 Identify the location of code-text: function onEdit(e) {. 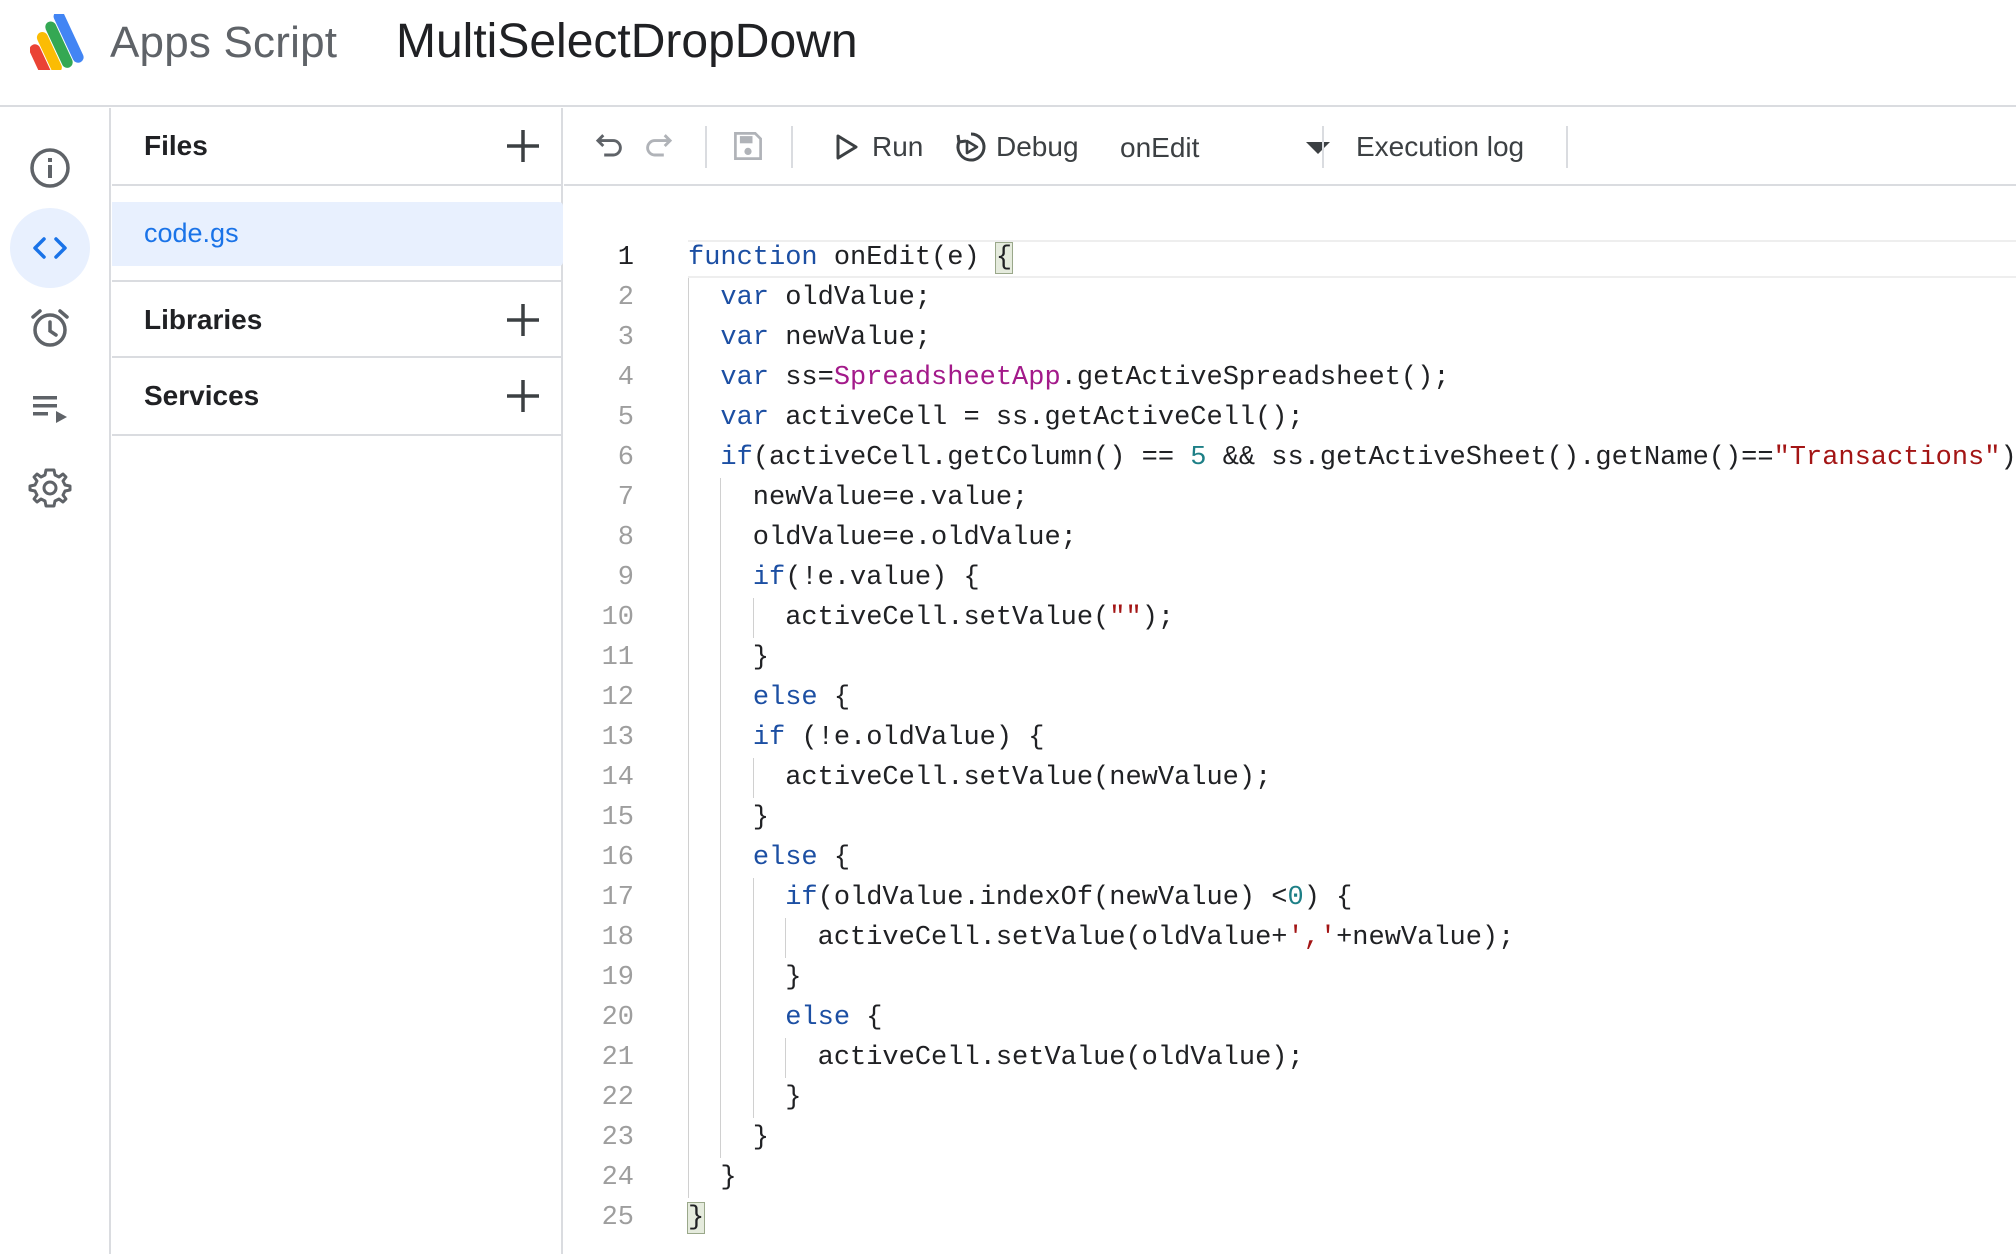
(851, 258).